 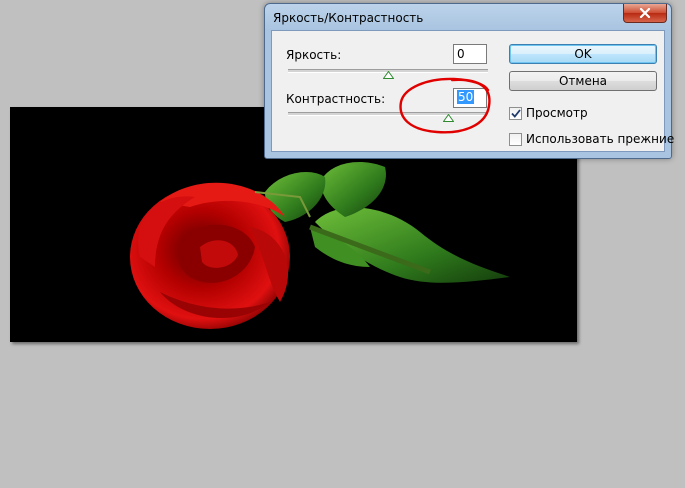 I want to click on cancel-button: Отмена, so click(x=583, y=81).